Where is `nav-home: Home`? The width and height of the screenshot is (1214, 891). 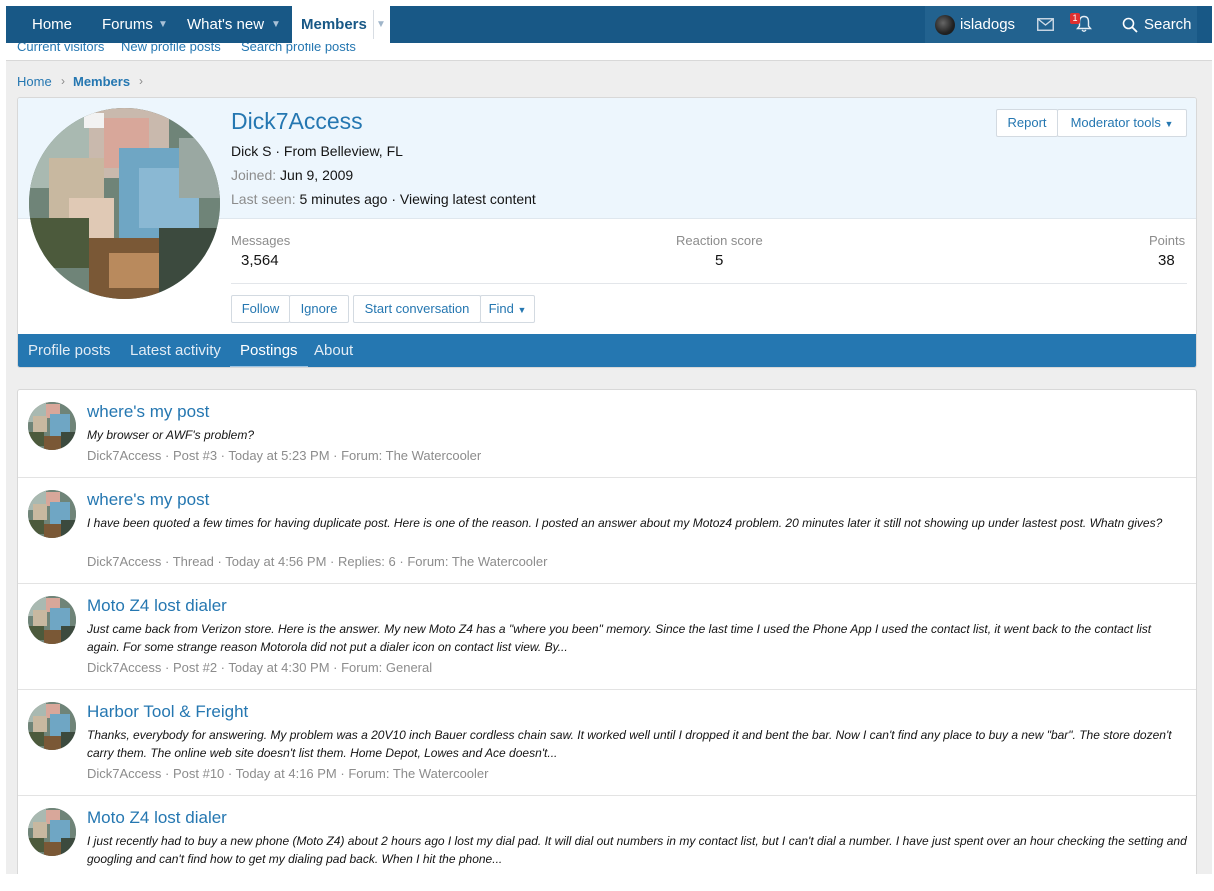 nav-home: Home is located at coordinates (52, 24).